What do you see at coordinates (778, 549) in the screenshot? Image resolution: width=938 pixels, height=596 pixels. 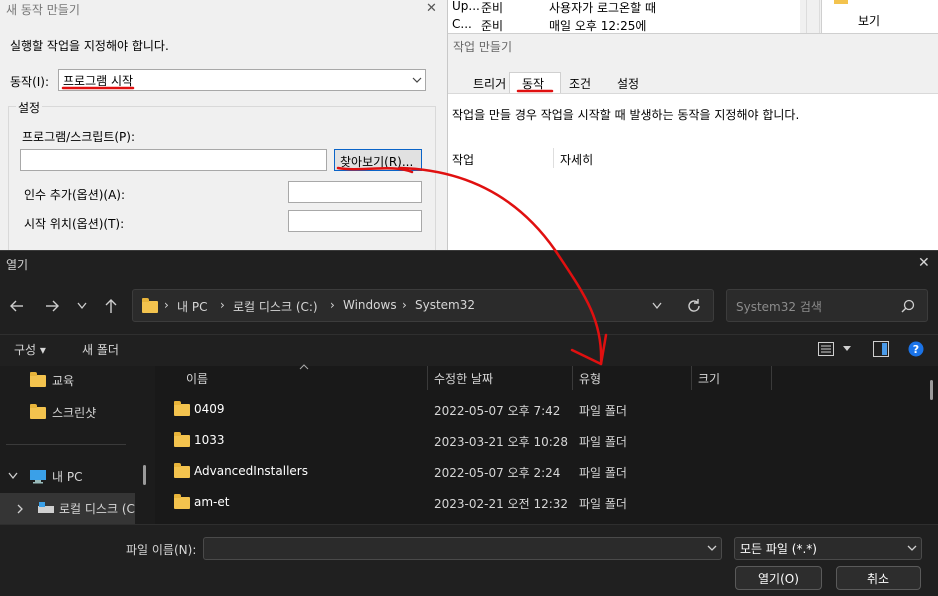 I see `filetype-select-value: 모든 파일 (*.*)` at bounding box center [778, 549].